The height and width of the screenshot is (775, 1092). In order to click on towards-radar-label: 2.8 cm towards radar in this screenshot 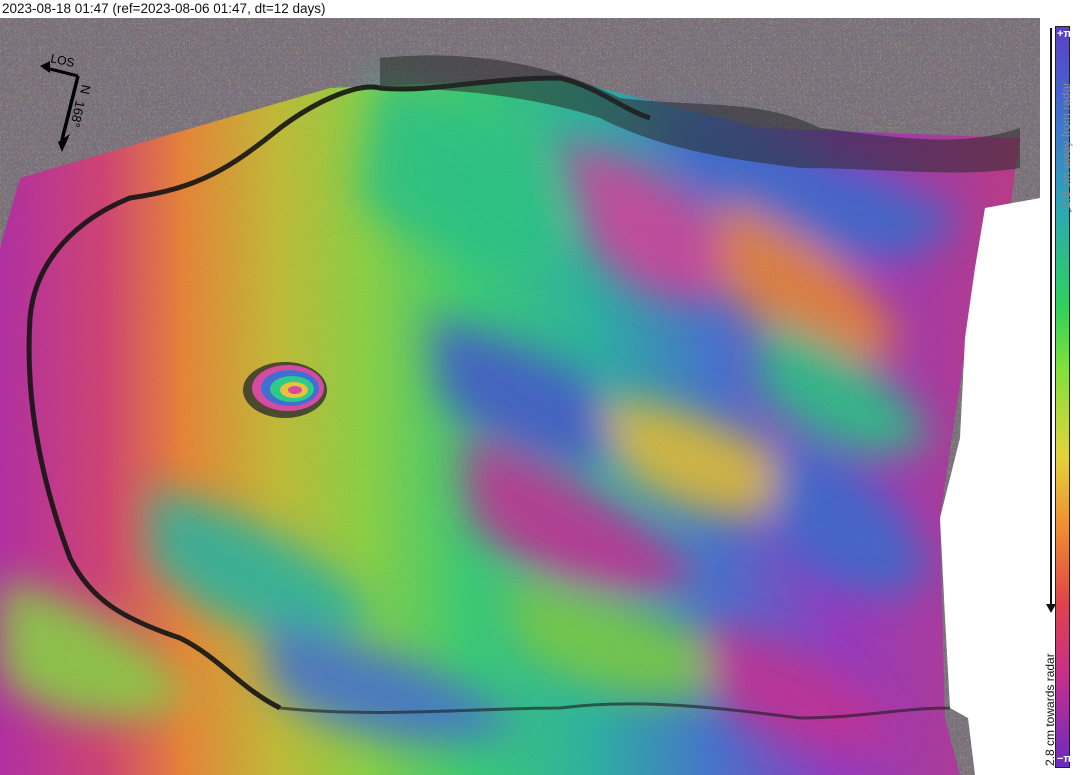, I will do `click(1050, 709)`.